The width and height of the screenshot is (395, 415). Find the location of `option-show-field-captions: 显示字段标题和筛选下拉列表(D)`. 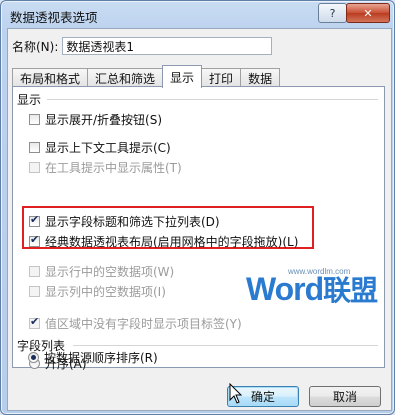

option-show-field-captions: 显示字段标题和筛选下拉列表(D) is located at coordinates (124, 221).